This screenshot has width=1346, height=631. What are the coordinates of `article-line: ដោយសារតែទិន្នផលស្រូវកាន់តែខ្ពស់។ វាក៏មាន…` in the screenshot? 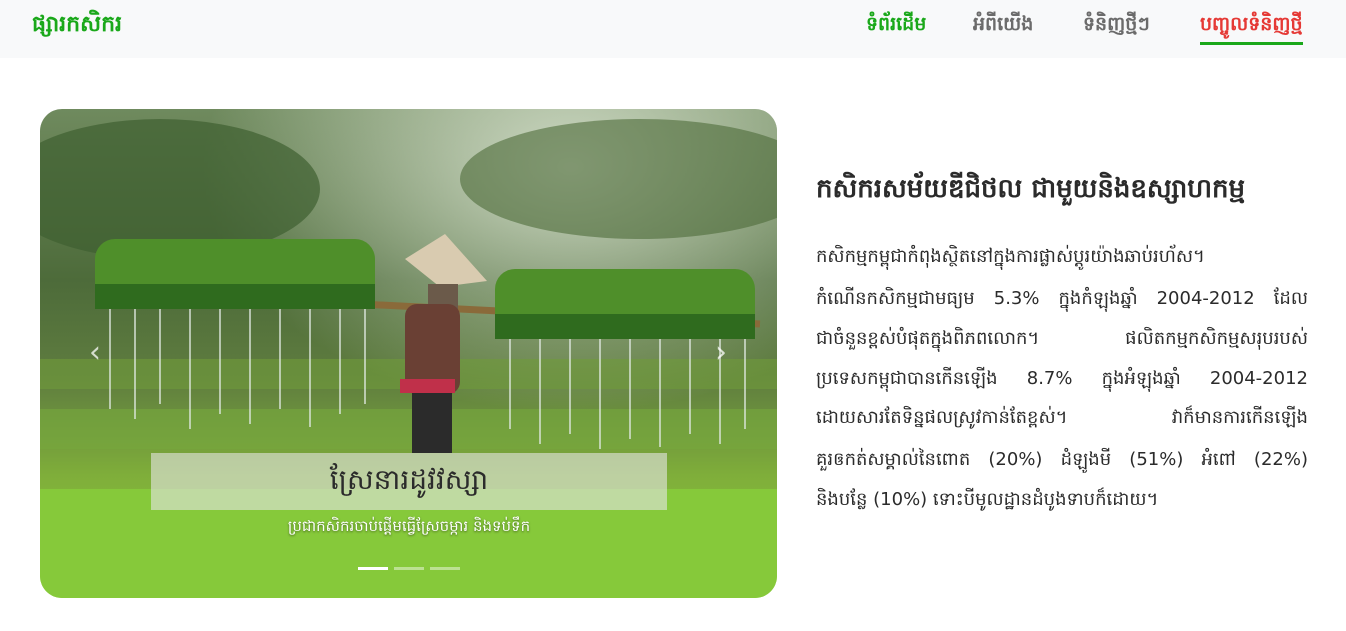 It's located at (1062, 417).